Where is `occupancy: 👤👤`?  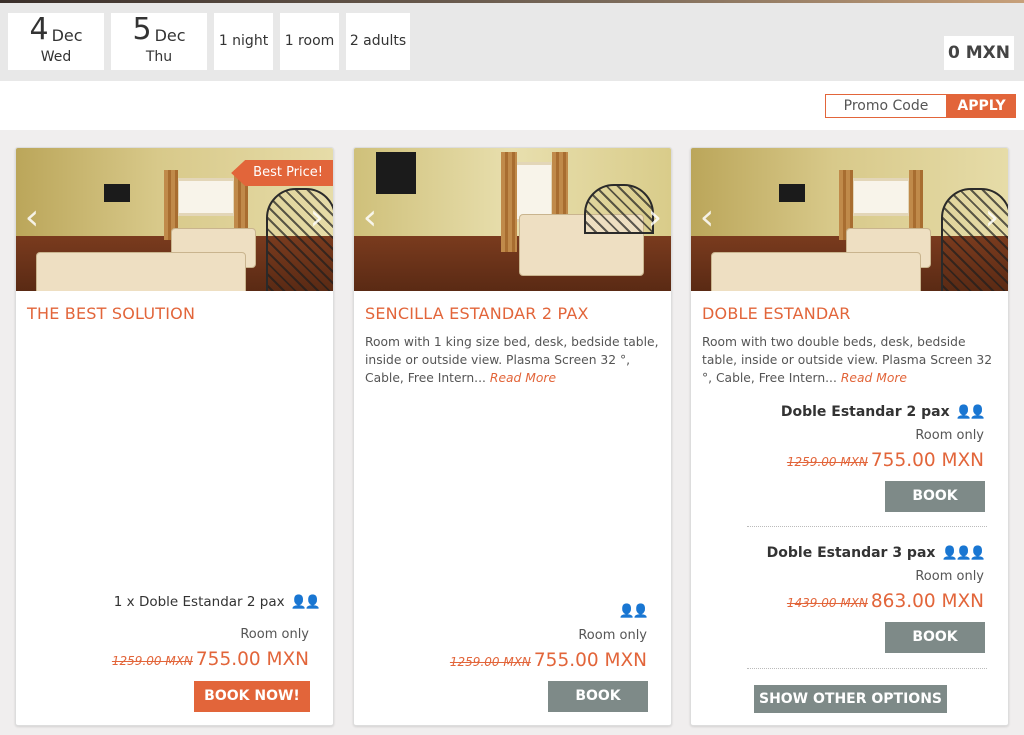 occupancy: 👤👤 is located at coordinates (631, 611).